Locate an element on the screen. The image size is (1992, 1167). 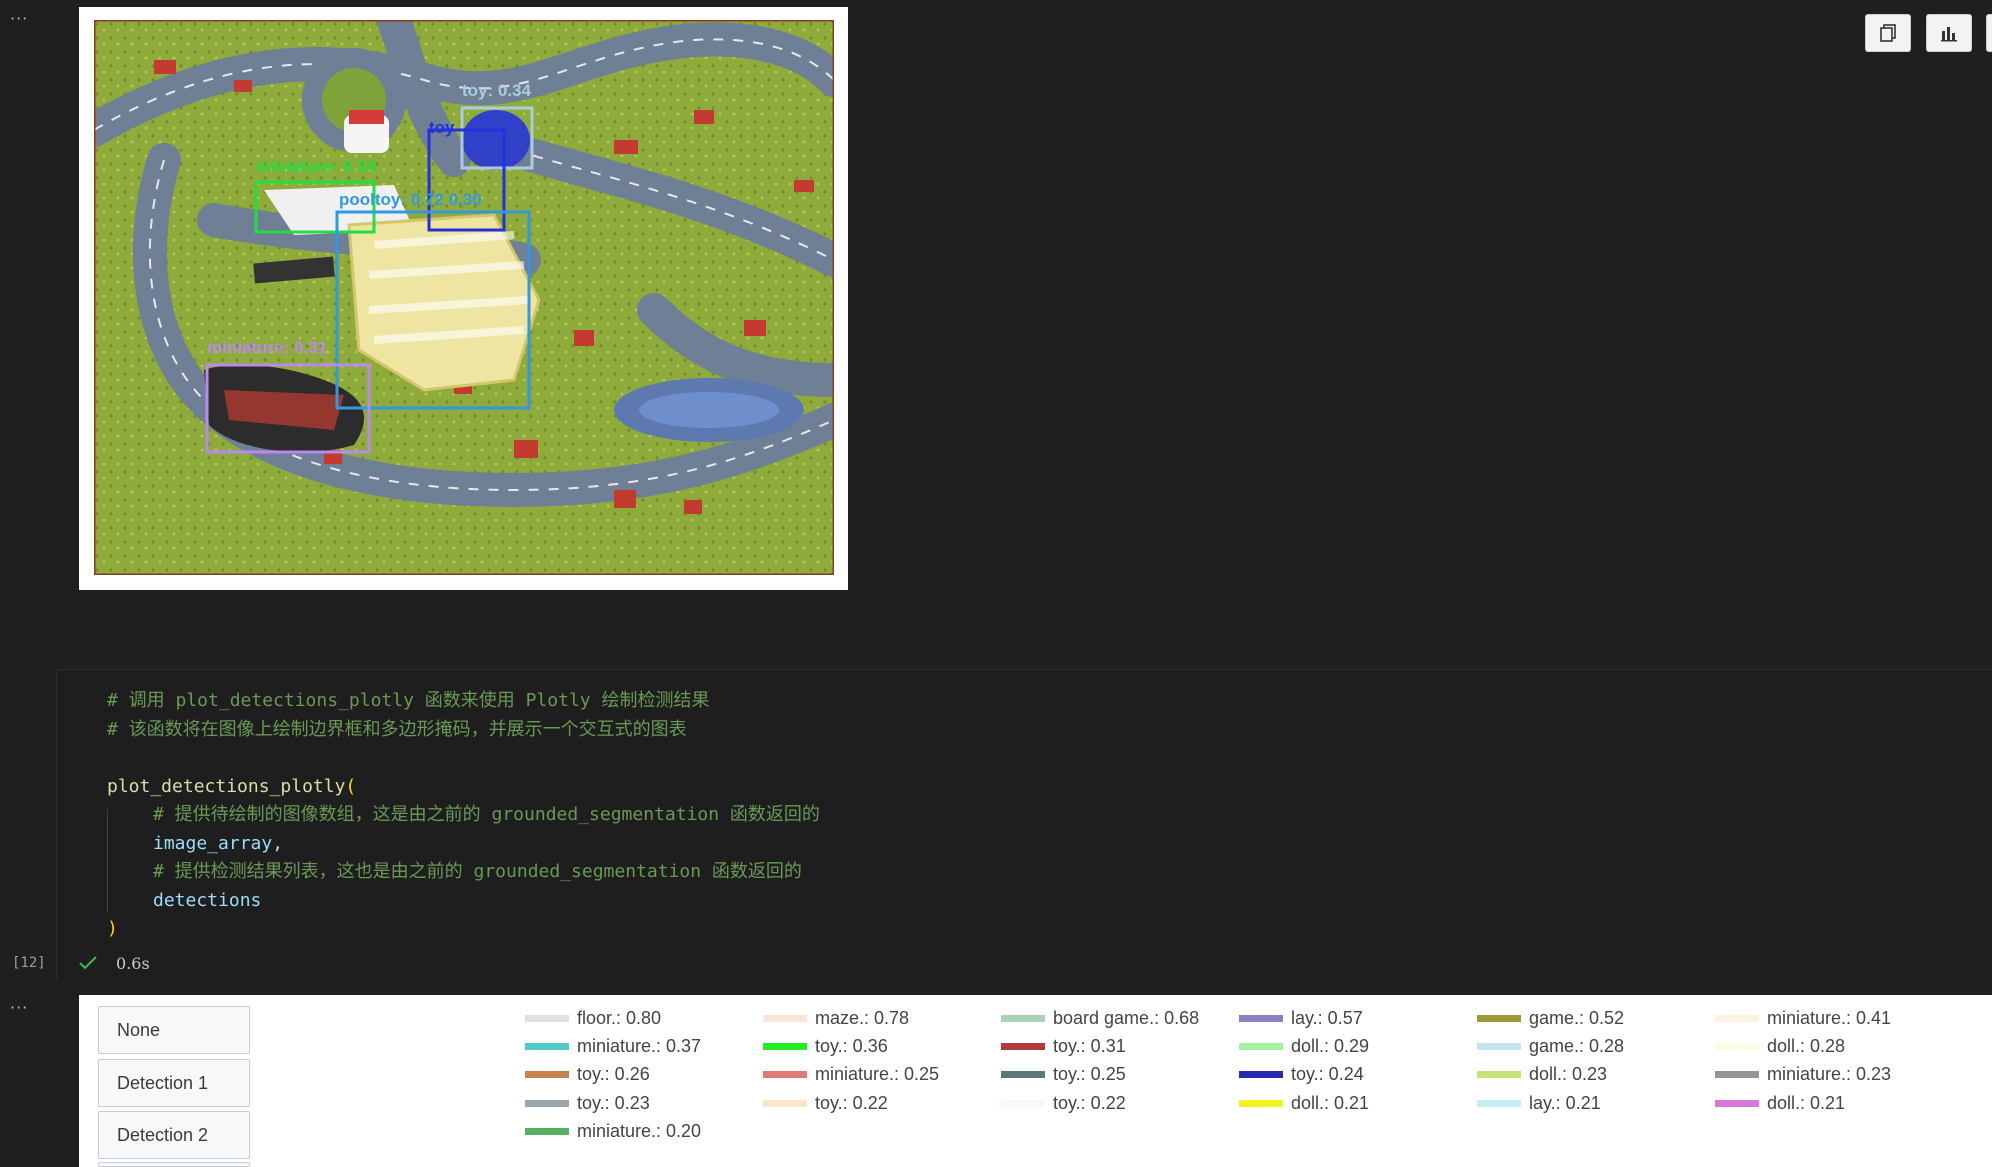
execution-time: 0.6s is located at coordinates (133, 963).